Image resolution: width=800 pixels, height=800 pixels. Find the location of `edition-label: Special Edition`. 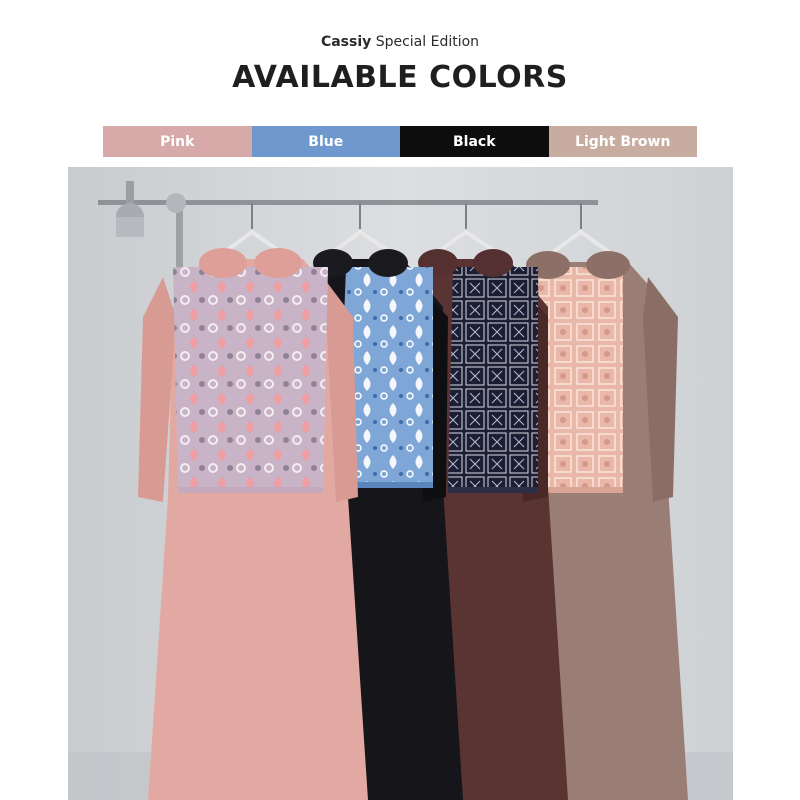

edition-label: Special Edition is located at coordinates (425, 42).